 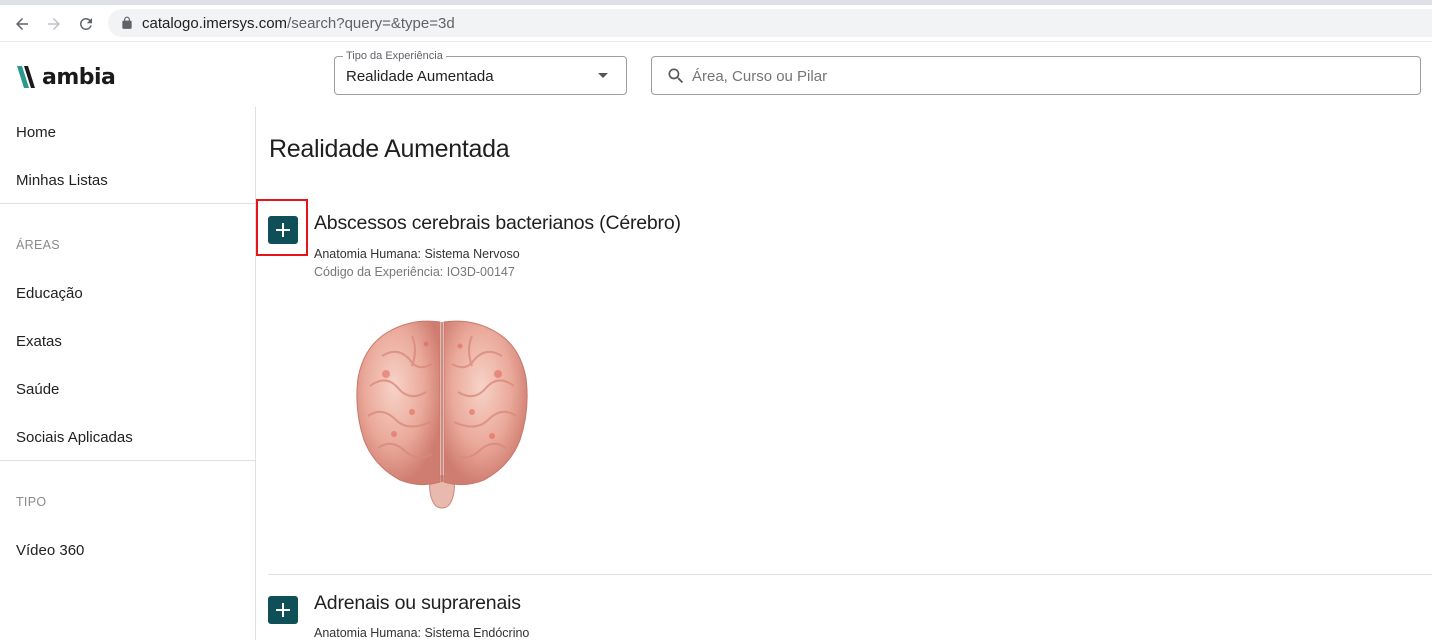 I want to click on experience-type-select: Tipo da Experiência Realidade Aumentada, so click(x=480, y=72).